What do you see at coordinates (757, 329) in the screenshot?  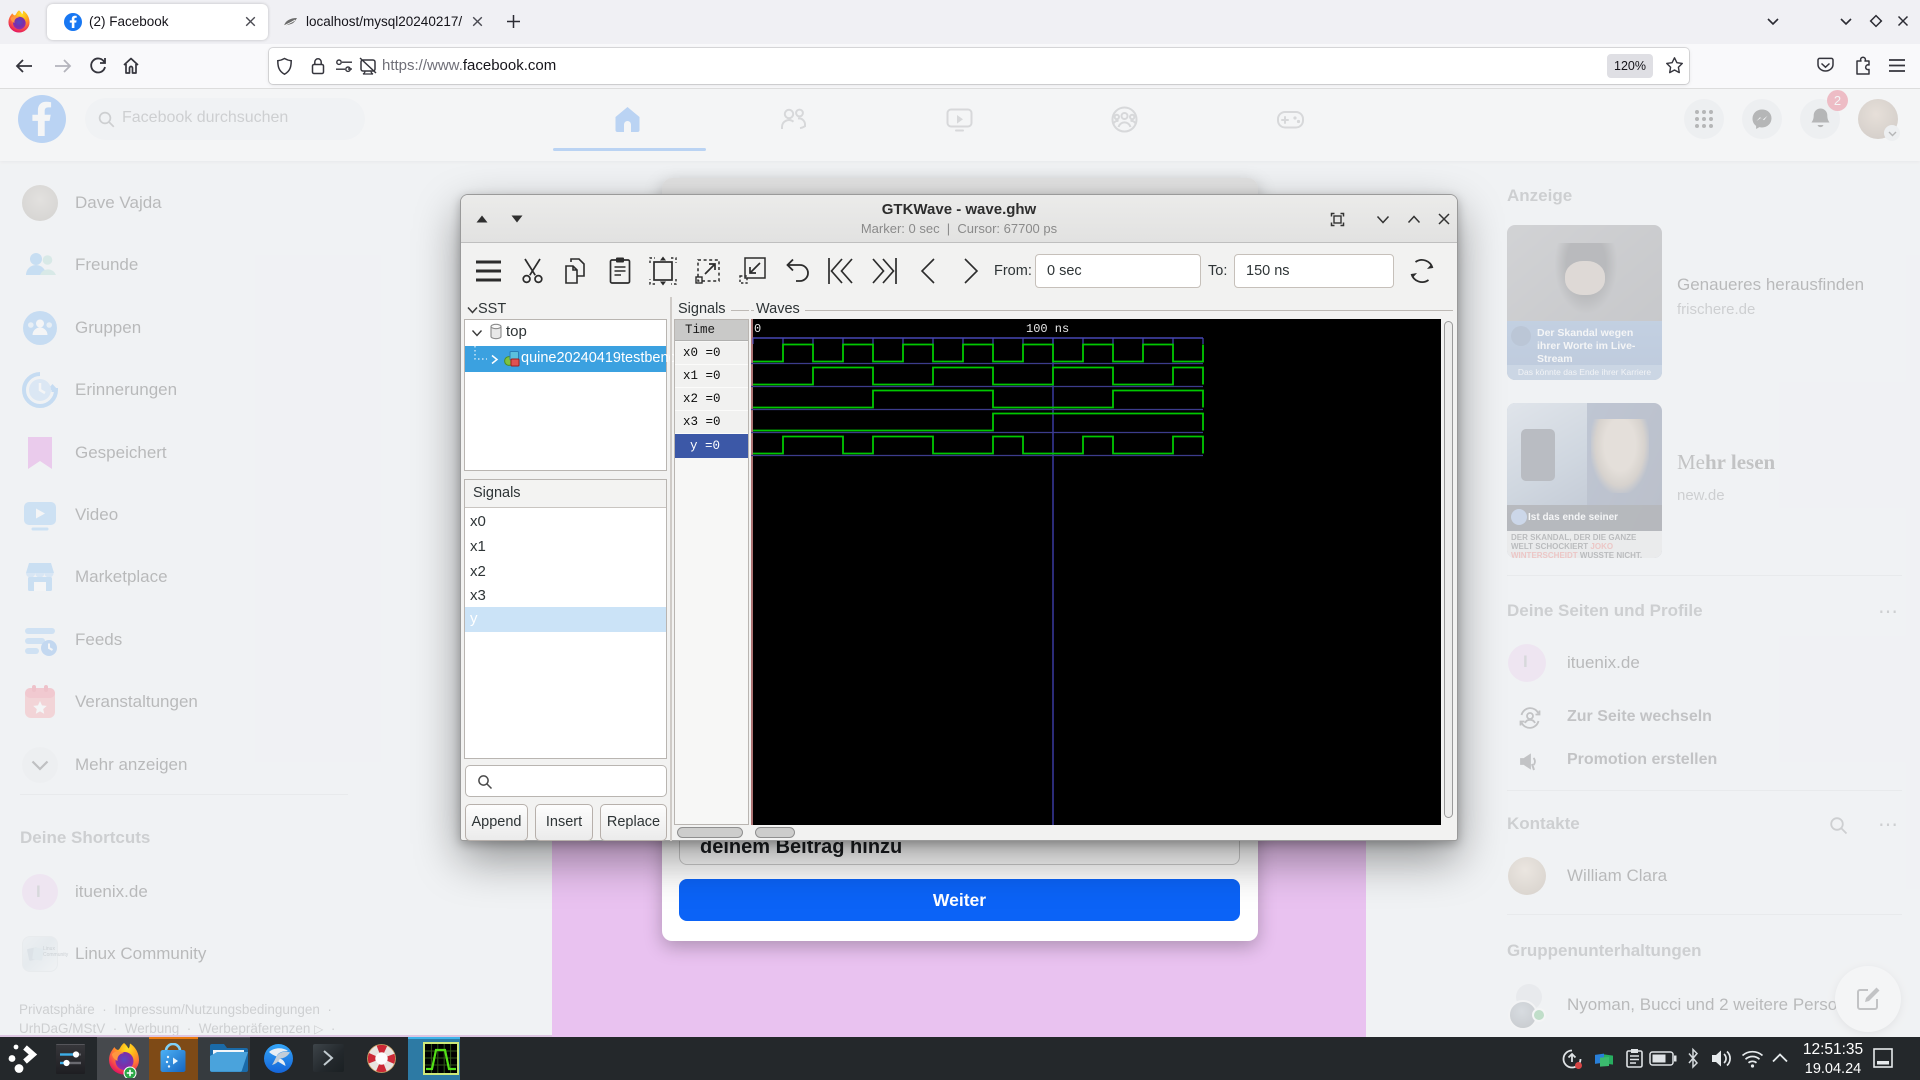 I see `svg-text: 0` at bounding box center [757, 329].